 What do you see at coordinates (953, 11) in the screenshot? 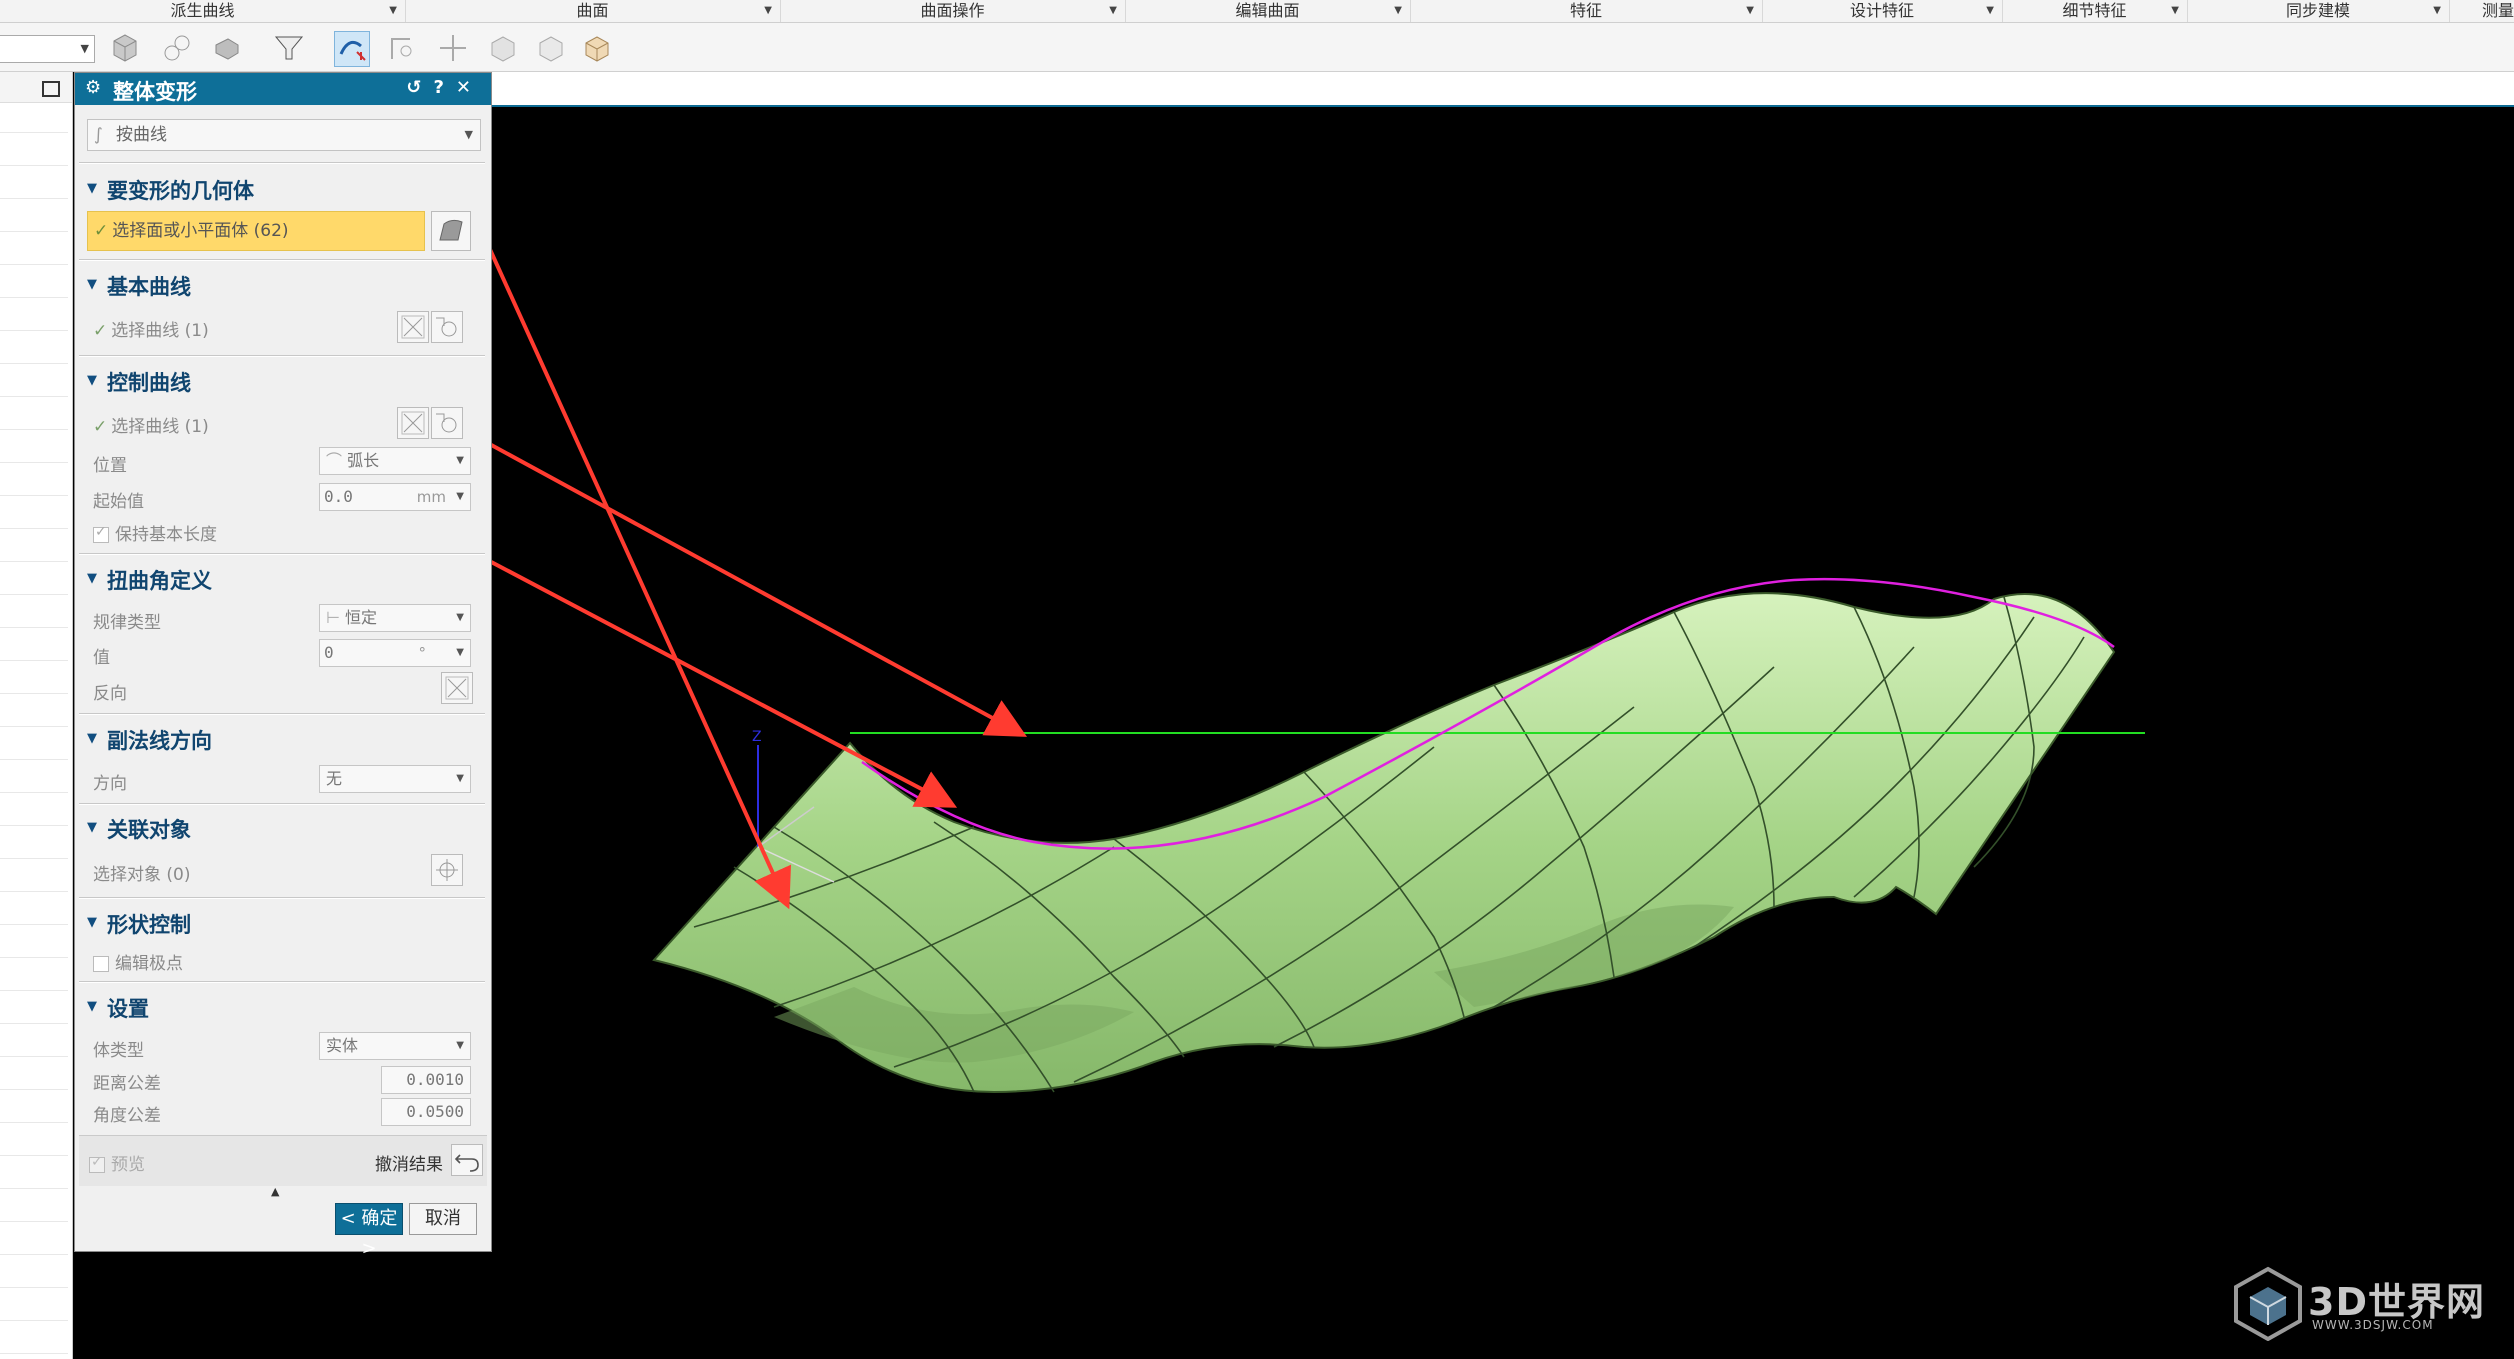
I see `ribbon-group-surface-ops: 曲面操作 ▼` at bounding box center [953, 11].